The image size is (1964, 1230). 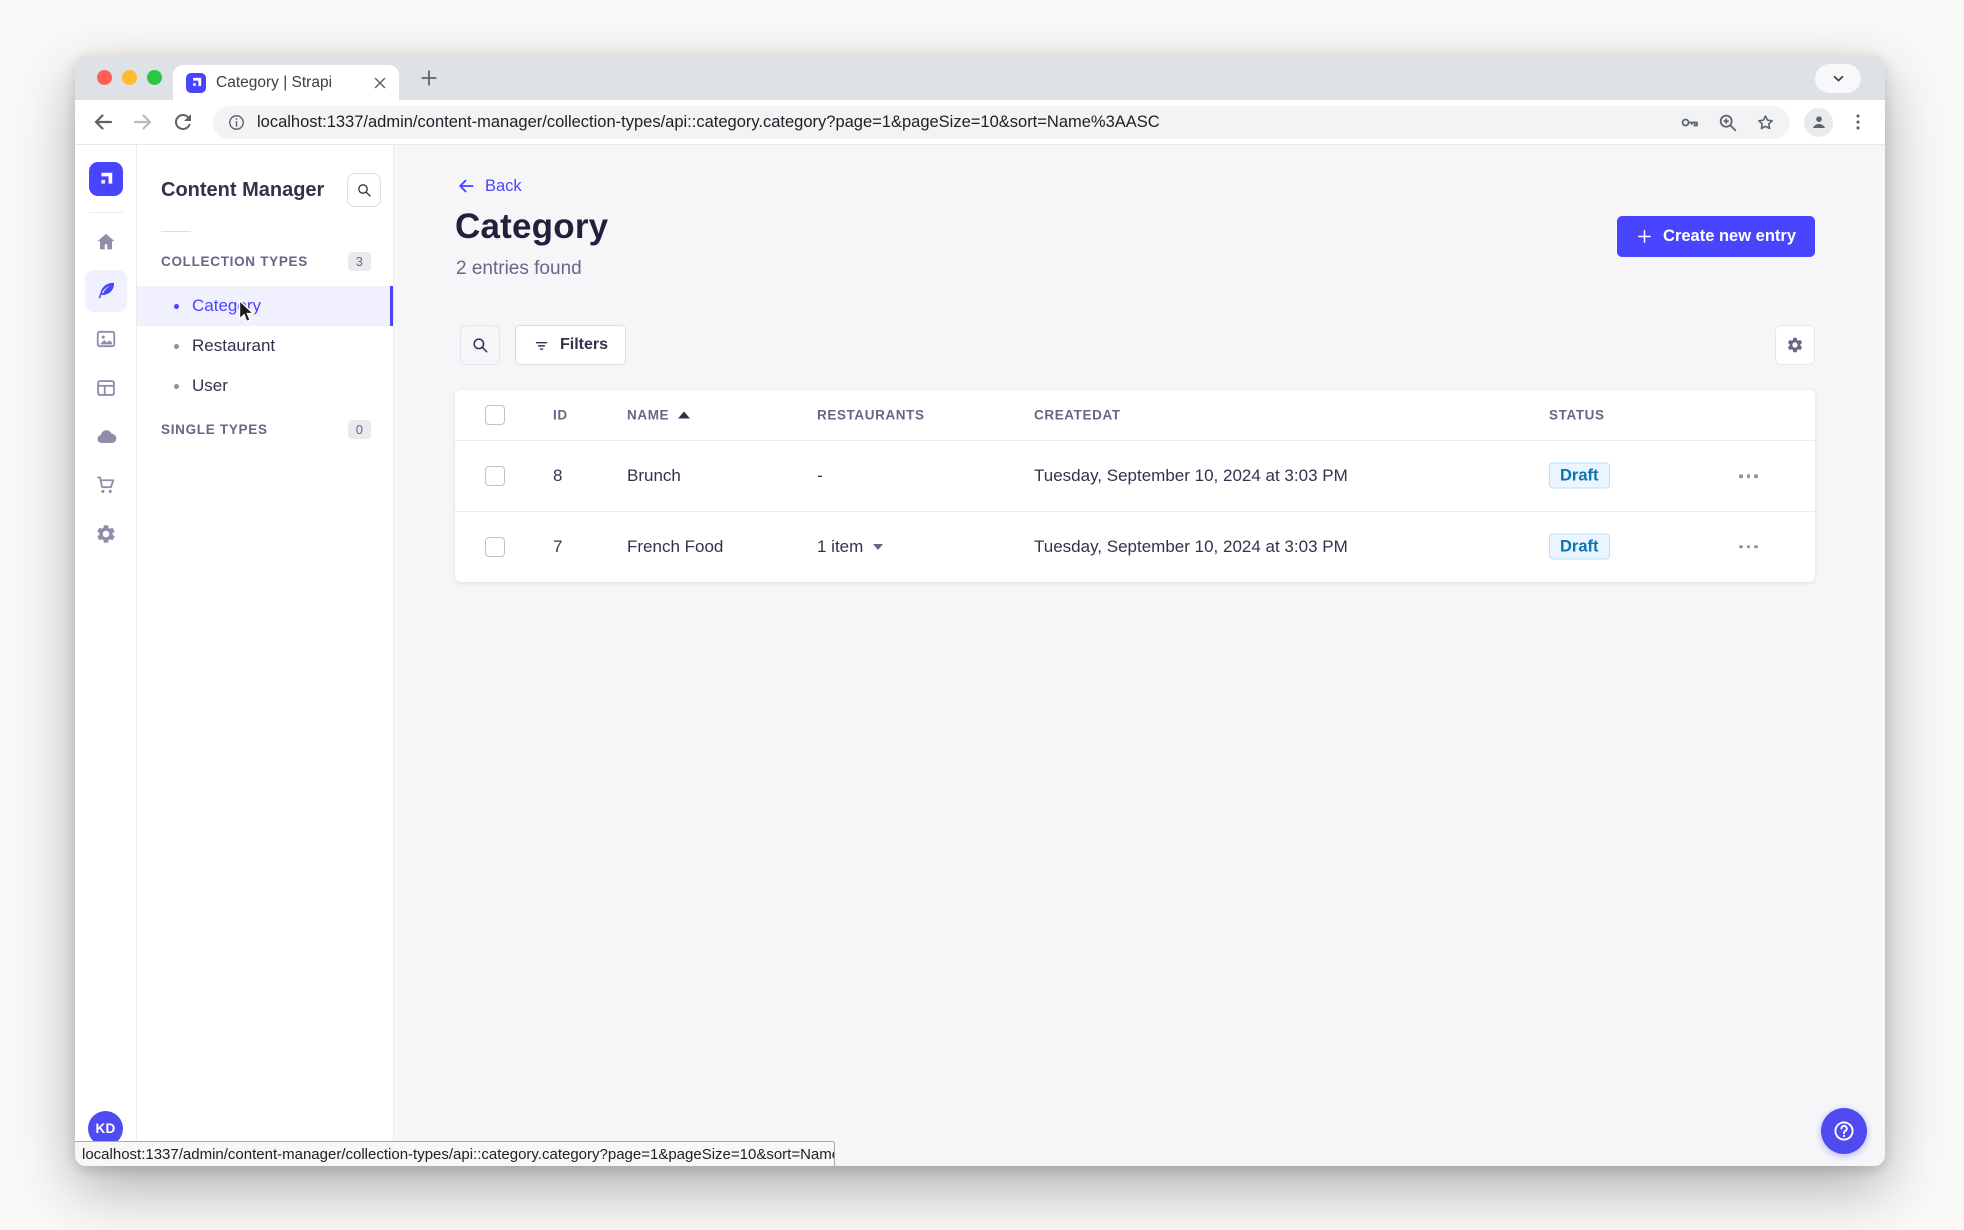 What do you see at coordinates (980, 78) in the screenshot?
I see `browser-tab-strip: Category | Strapi` at bounding box center [980, 78].